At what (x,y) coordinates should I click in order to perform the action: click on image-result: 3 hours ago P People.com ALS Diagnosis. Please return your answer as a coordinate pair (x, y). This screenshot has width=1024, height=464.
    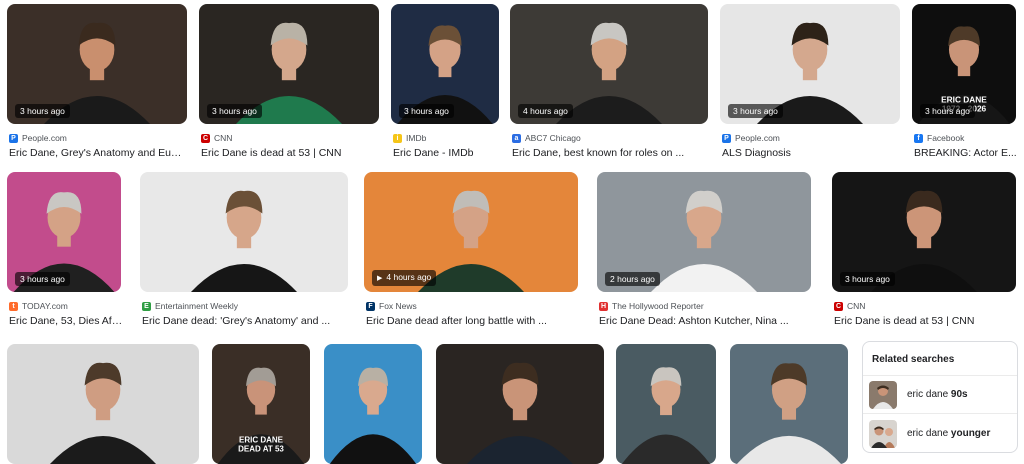
    Looking at the image, I should click on (810, 81).